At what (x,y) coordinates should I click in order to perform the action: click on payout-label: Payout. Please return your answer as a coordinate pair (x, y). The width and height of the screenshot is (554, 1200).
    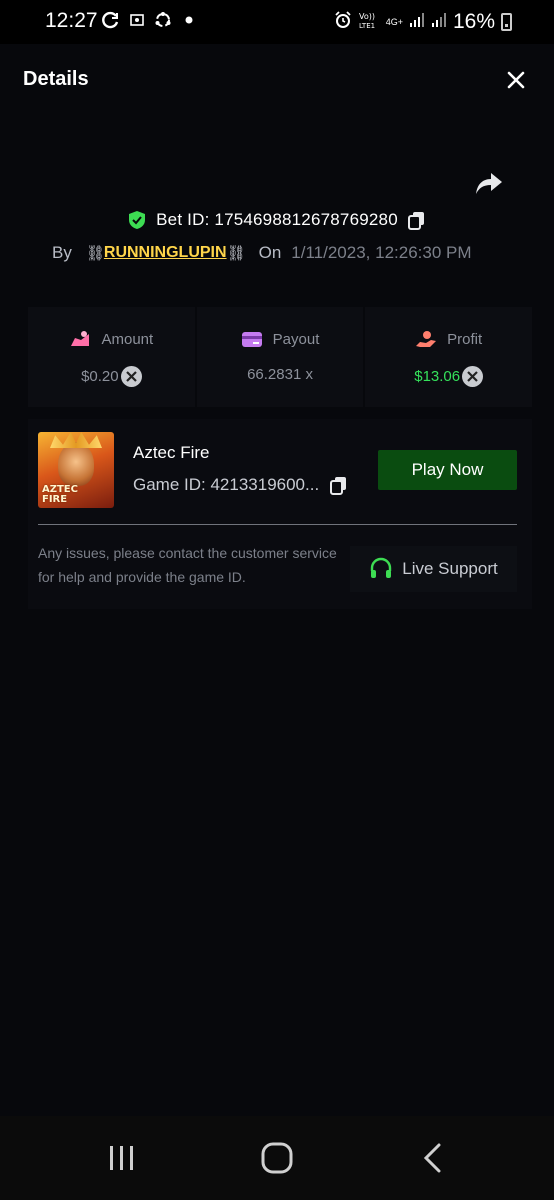
    Looking at the image, I should click on (296, 339).